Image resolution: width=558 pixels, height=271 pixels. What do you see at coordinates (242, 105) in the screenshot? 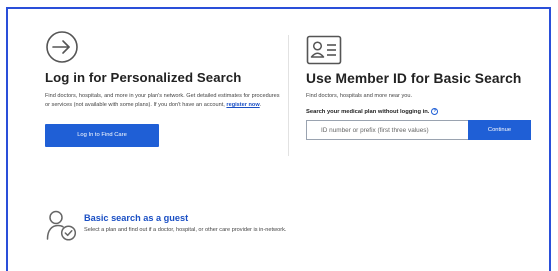
I see `register-link: register now` at bounding box center [242, 105].